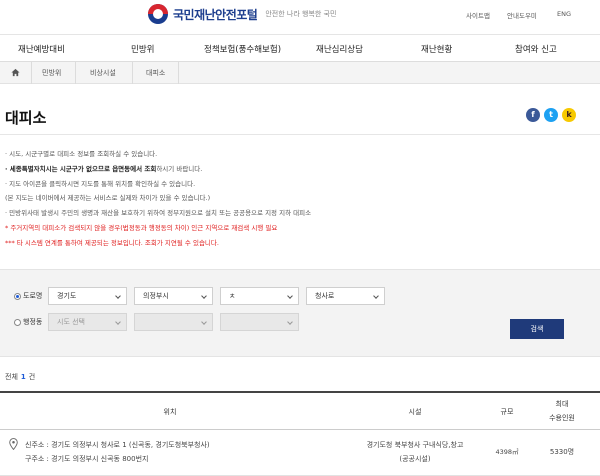 This screenshot has width=600, height=476. Describe the element at coordinates (300, 134) in the screenshot. I see `title-divider` at that location.